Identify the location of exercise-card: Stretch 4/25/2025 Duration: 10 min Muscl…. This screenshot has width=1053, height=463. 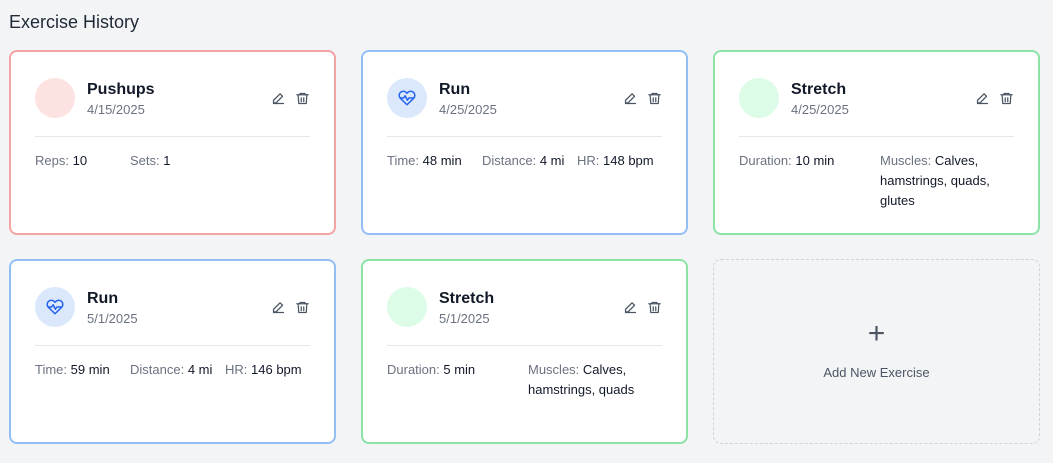
(876, 142).